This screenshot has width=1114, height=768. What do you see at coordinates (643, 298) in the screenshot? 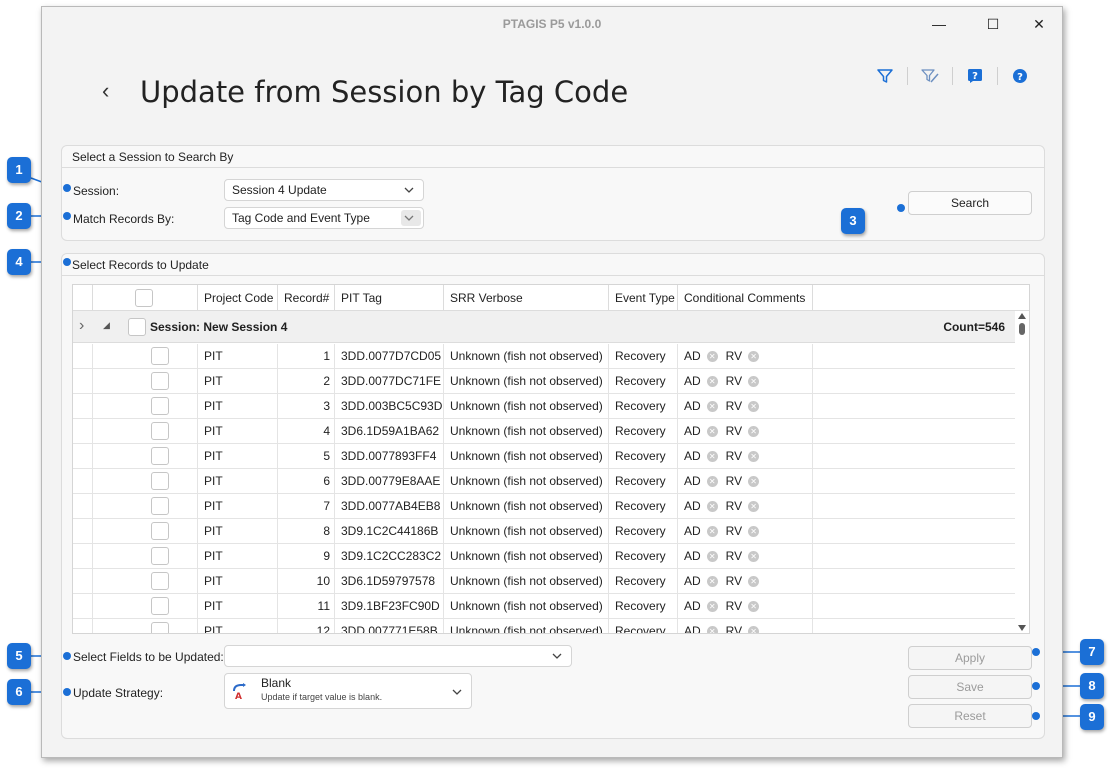
I see `column-header-event-type: Event Type` at bounding box center [643, 298].